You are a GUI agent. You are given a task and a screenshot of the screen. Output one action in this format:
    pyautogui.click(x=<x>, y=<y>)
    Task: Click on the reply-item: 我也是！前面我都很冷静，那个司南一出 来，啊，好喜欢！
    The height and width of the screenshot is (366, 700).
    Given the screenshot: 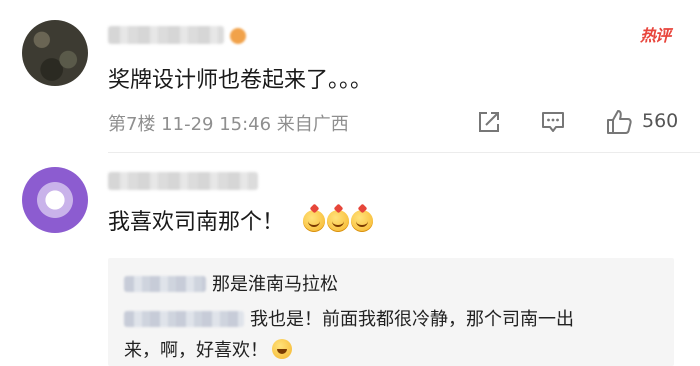 What is the action you would take?
    pyautogui.click(x=349, y=335)
    